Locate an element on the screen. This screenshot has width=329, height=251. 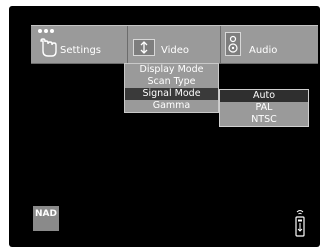
video-dropdown: Display Mode Scan Type Signal Mode Gamma is located at coordinates (171, 88).